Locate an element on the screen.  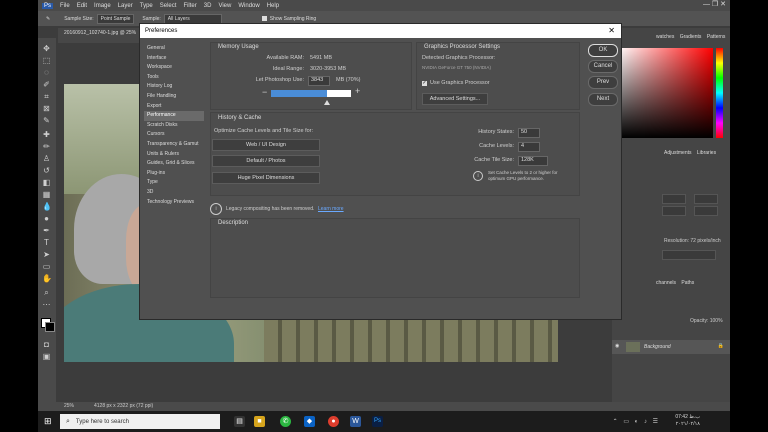
nav-item-workspace: Workspace is located at coordinates (174, 68).